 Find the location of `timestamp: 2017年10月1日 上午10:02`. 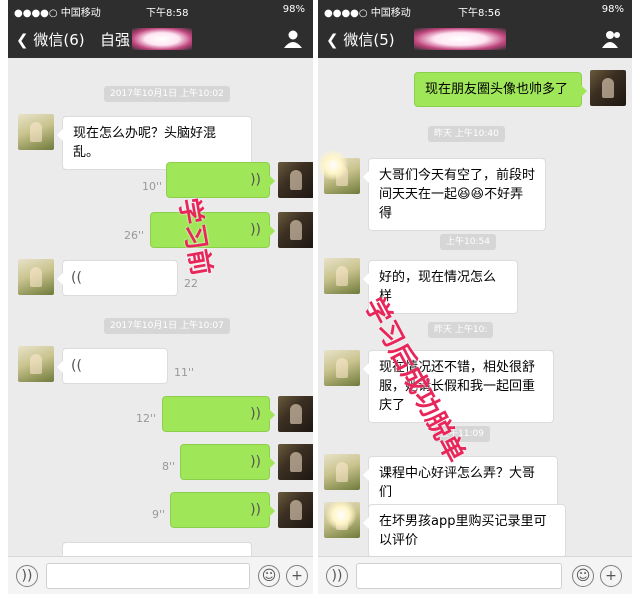

timestamp: 2017年10月1日 上午10:02 is located at coordinates (167, 94).